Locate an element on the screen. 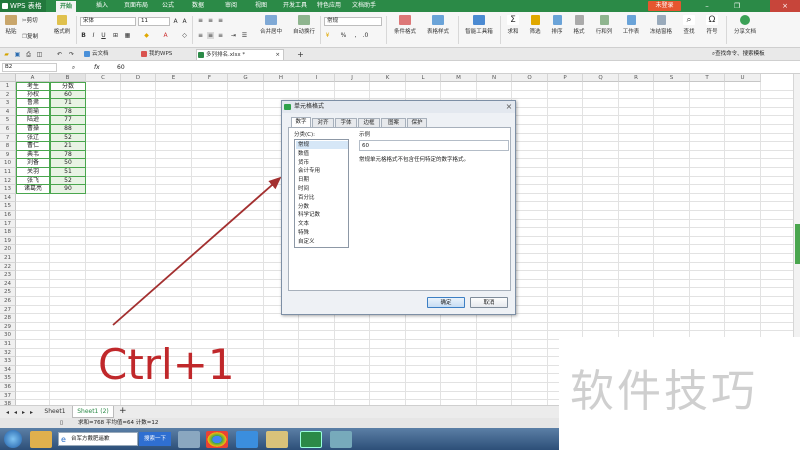 The image size is (800, 450). table-cell-score: 21 is located at coordinates (68, 146).